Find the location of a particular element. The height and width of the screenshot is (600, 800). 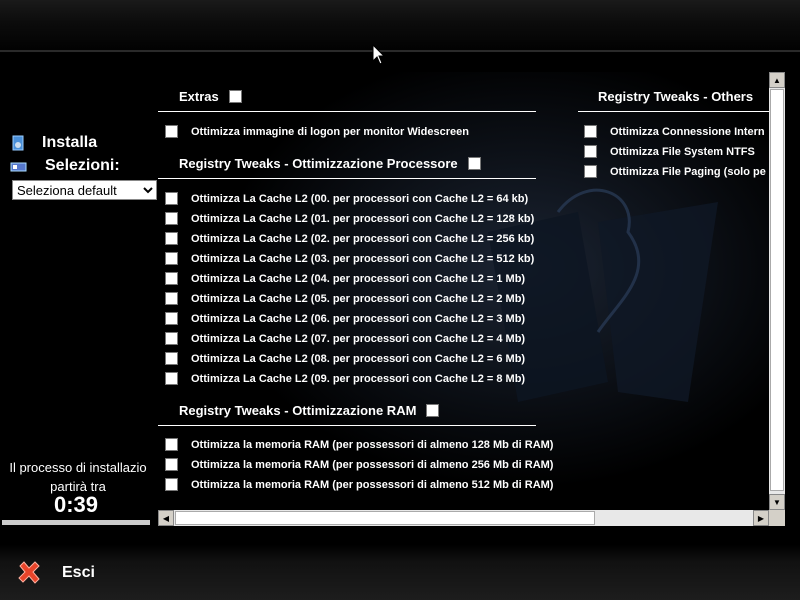

section-others-title: Registry Tweaks - Others is located at coordinates (675, 96).